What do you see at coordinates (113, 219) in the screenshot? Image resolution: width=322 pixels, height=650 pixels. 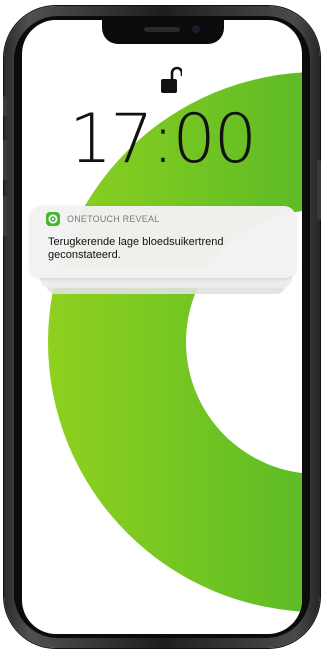 I see `notification-app-name: ONETOUCH REVEAL` at bounding box center [113, 219].